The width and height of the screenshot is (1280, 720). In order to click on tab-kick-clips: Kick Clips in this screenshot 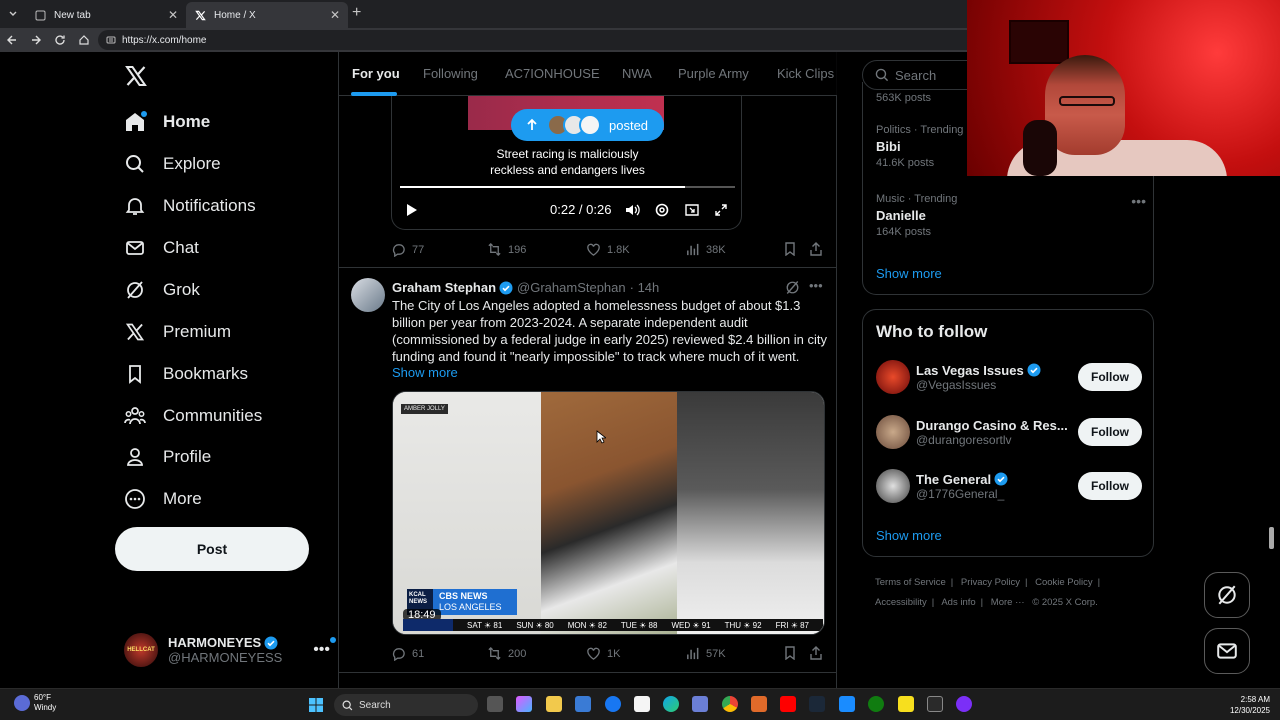, I will do `click(805, 73)`.